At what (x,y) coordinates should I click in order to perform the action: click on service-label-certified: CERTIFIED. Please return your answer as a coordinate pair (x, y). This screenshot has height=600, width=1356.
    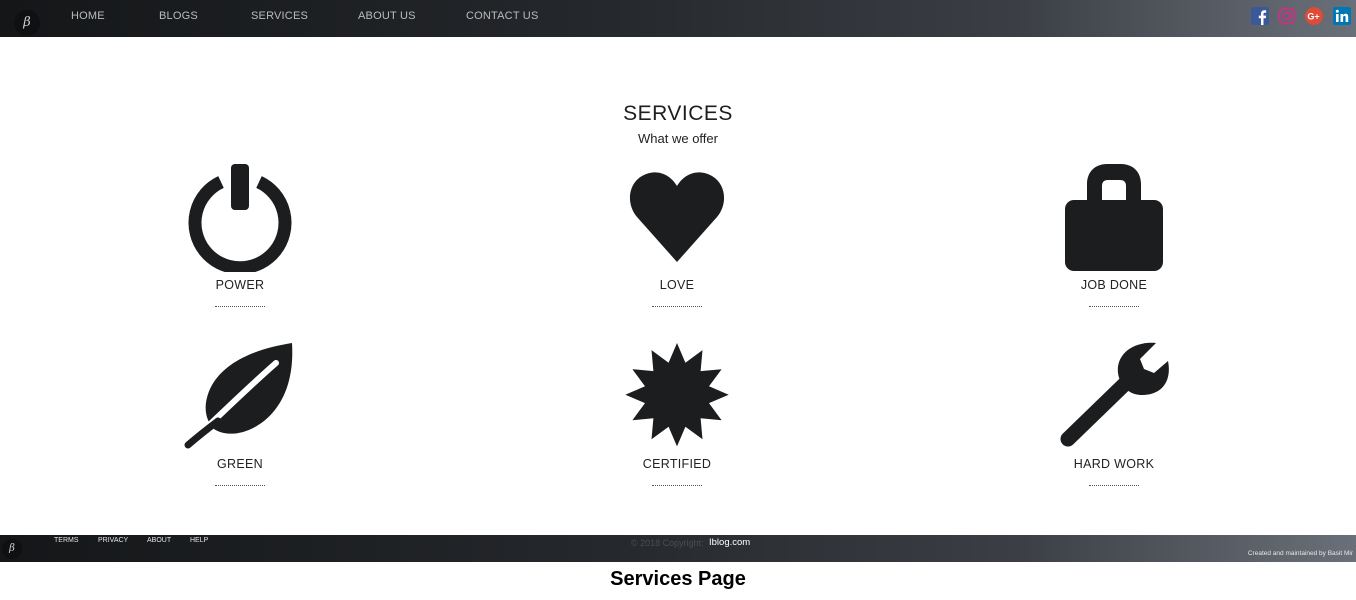
    Looking at the image, I should click on (677, 464).